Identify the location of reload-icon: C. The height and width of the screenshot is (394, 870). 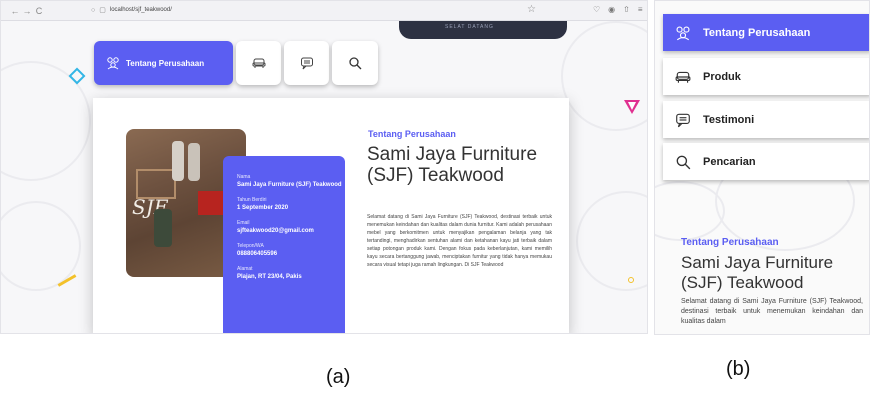
(39, 11).